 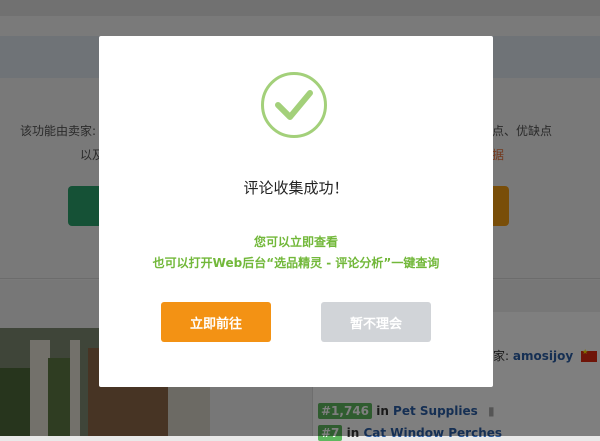 I want to click on checkmark-circle-icon, so click(x=294, y=105).